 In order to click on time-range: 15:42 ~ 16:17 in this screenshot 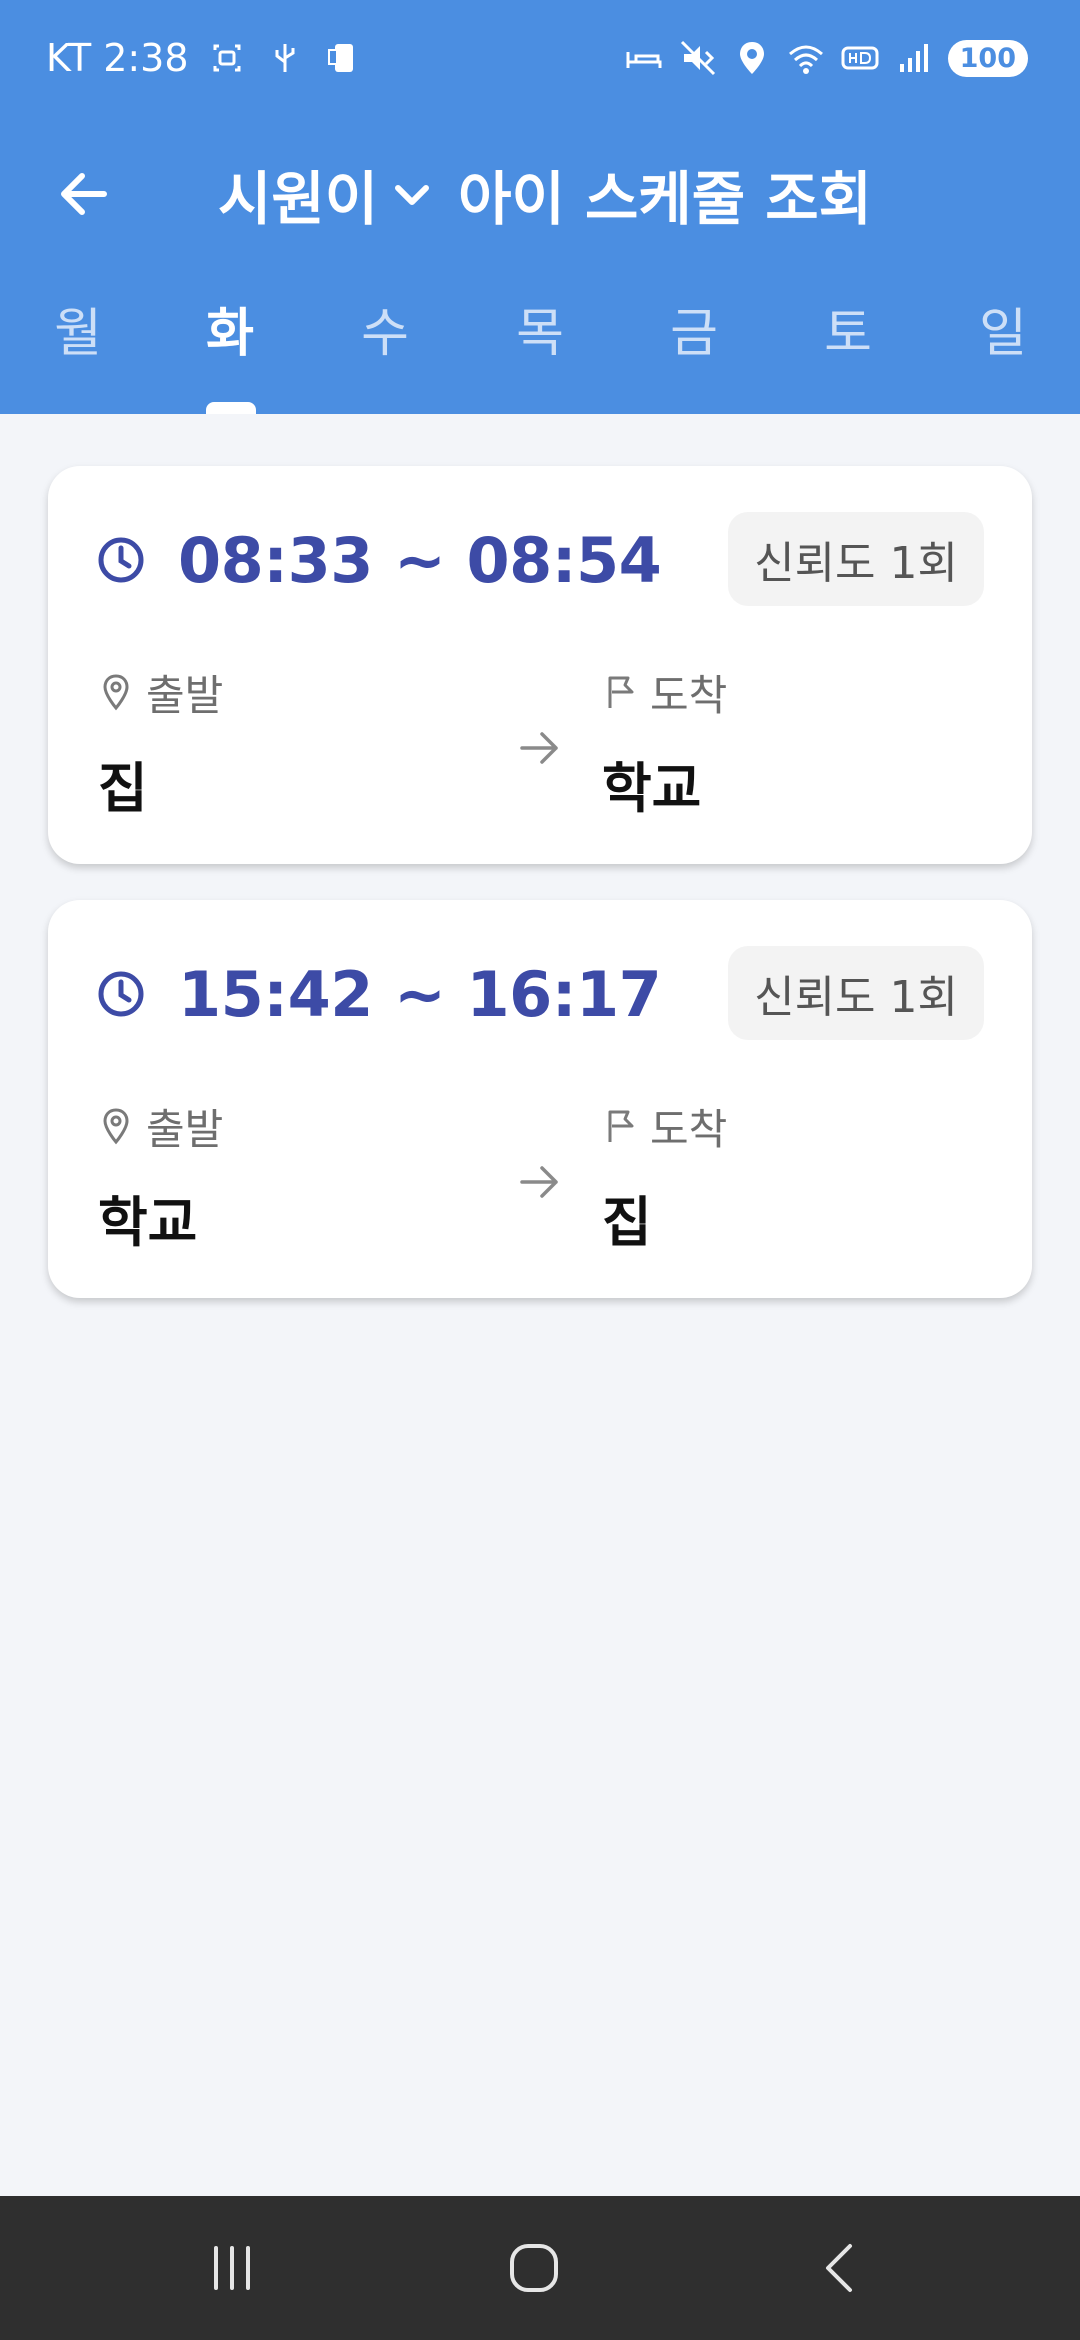, I will do `click(420, 994)`.